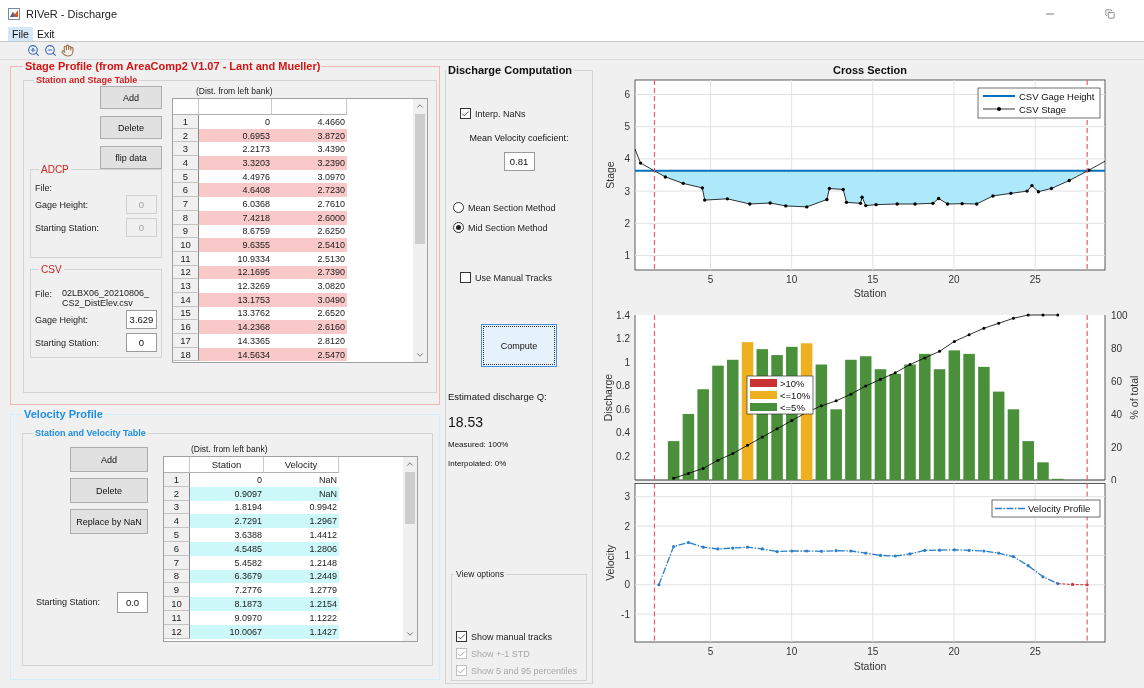 The height and width of the screenshot is (688, 1144). I want to click on table-cell: 8.1873, so click(227, 604).